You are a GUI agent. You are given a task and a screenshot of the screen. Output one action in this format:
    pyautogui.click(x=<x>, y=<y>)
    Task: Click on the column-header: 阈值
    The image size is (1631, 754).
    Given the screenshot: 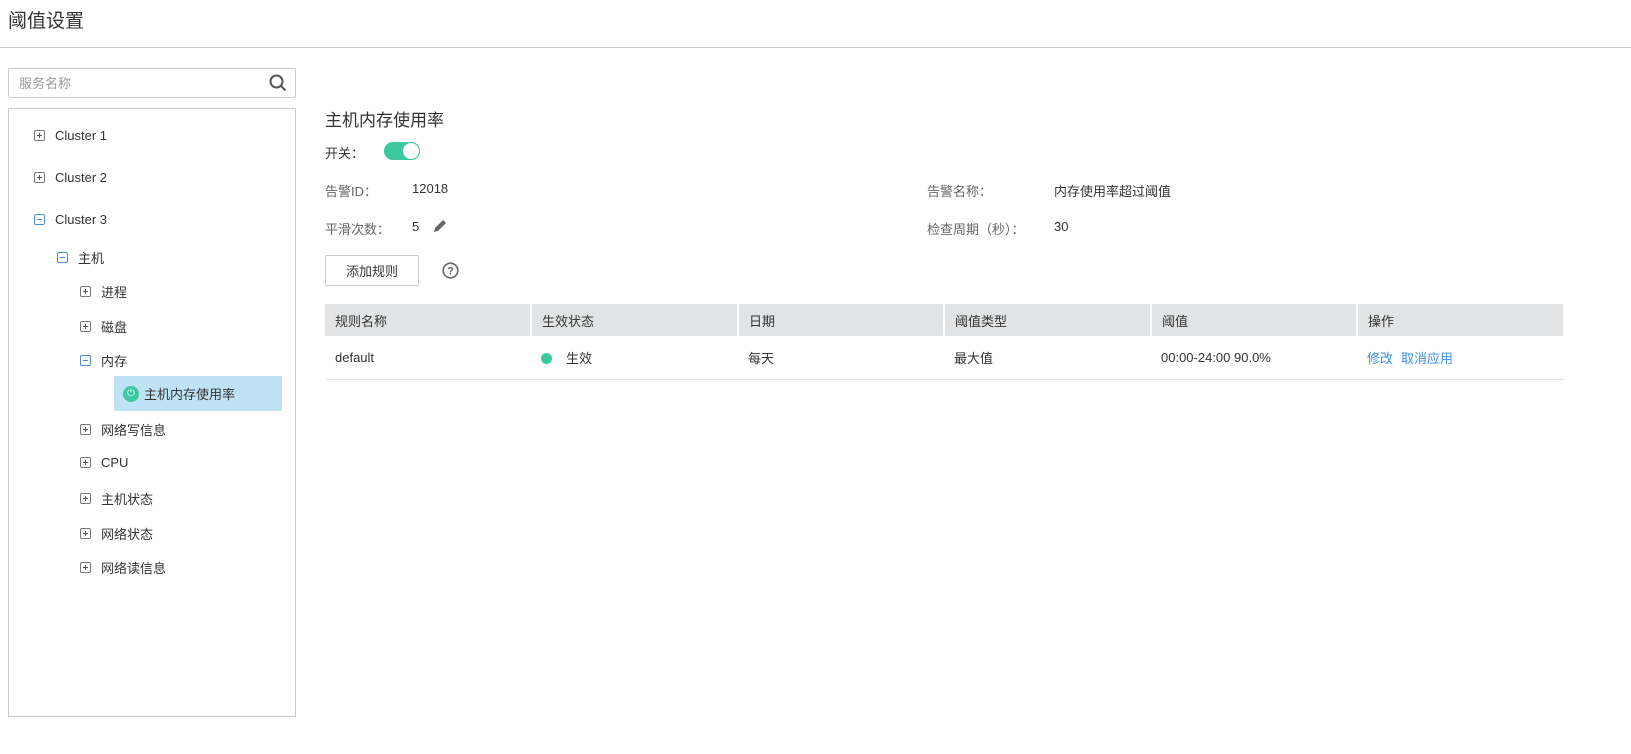 What is the action you would take?
    pyautogui.click(x=1254, y=320)
    